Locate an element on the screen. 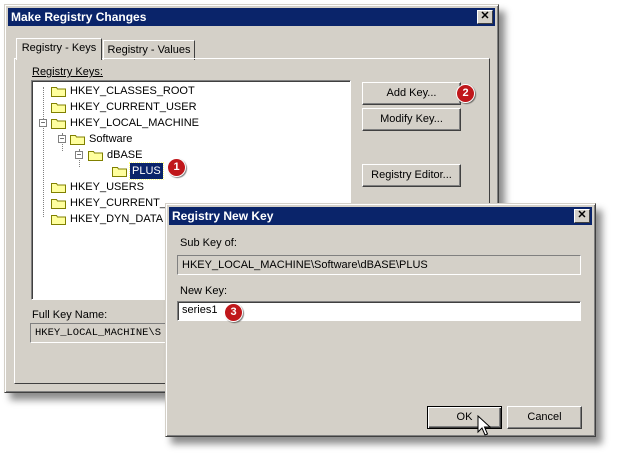 The image size is (617, 461). tab-registry-values: Registry - Values is located at coordinates (149, 50).